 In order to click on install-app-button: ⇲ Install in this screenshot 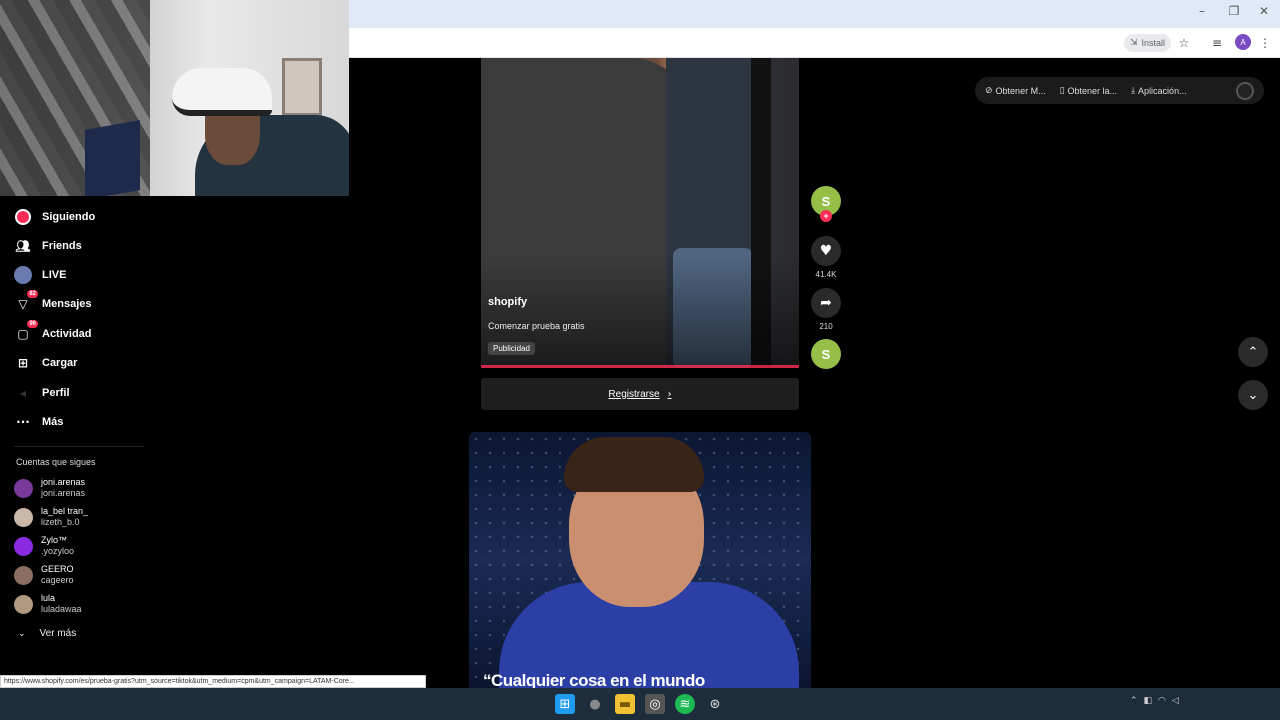, I will do `click(1148, 43)`.